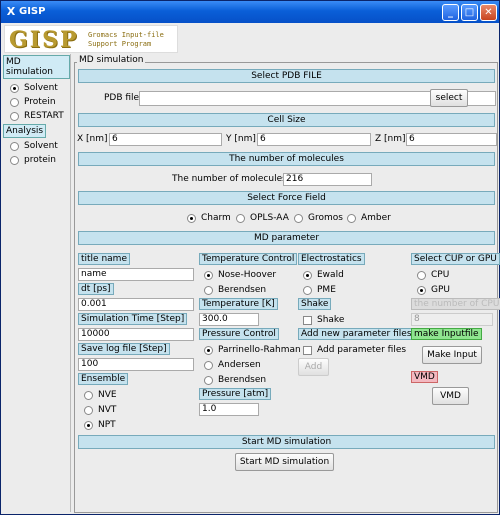 The image size is (500, 515). Describe the element at coordinates (252, 350) in the screenshot. I see `pressure-parrinello-rahman: Parrinello-Rahman` at that location.